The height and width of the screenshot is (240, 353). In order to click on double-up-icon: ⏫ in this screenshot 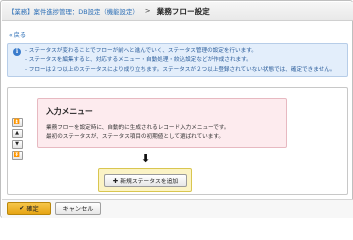, I will do `click(17, 122)`.